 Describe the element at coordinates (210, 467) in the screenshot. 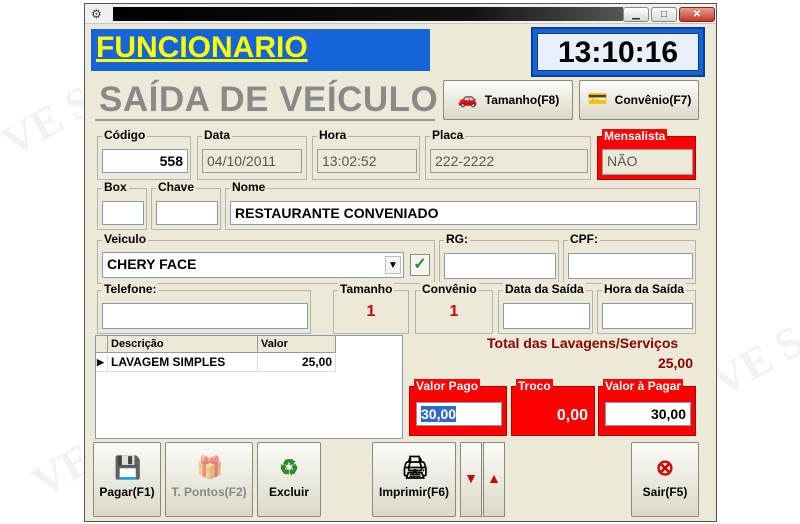

I see `gift-icon: 🎁` at that location.